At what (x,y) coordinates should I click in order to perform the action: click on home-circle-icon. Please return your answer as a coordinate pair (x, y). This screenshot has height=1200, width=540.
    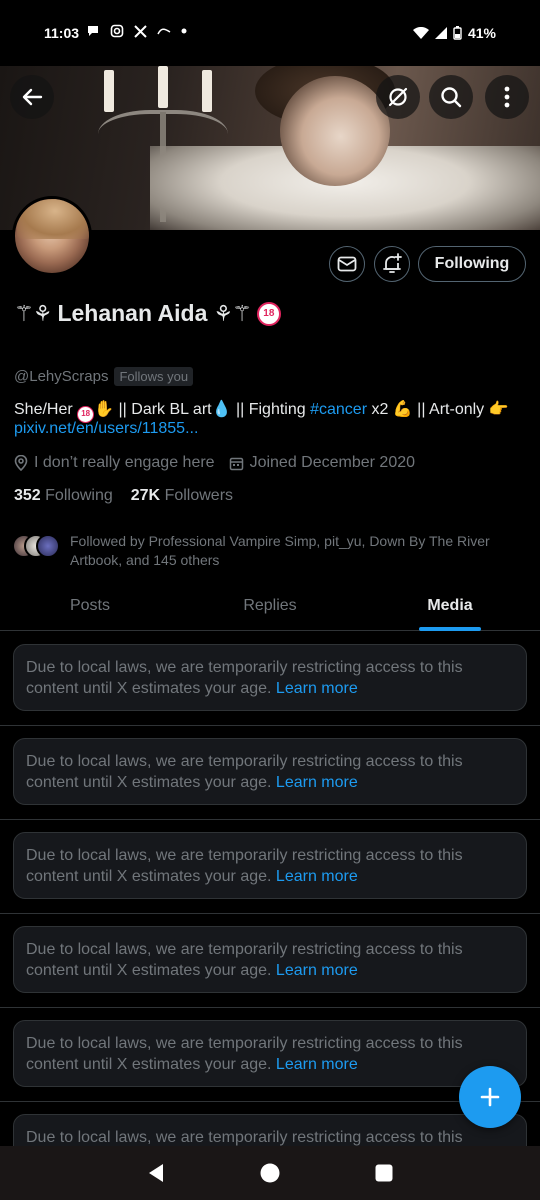
    Looking at the image, I should click on (270, 1173).